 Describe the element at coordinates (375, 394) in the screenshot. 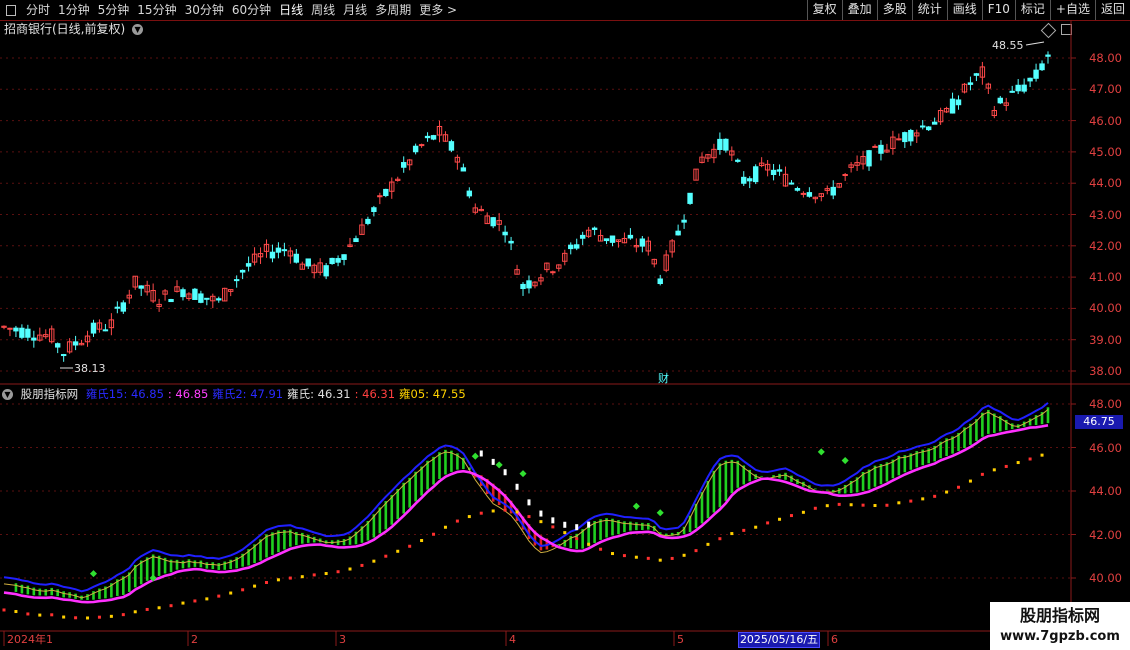

I see `legend-item-4: : 46.31` at that location.